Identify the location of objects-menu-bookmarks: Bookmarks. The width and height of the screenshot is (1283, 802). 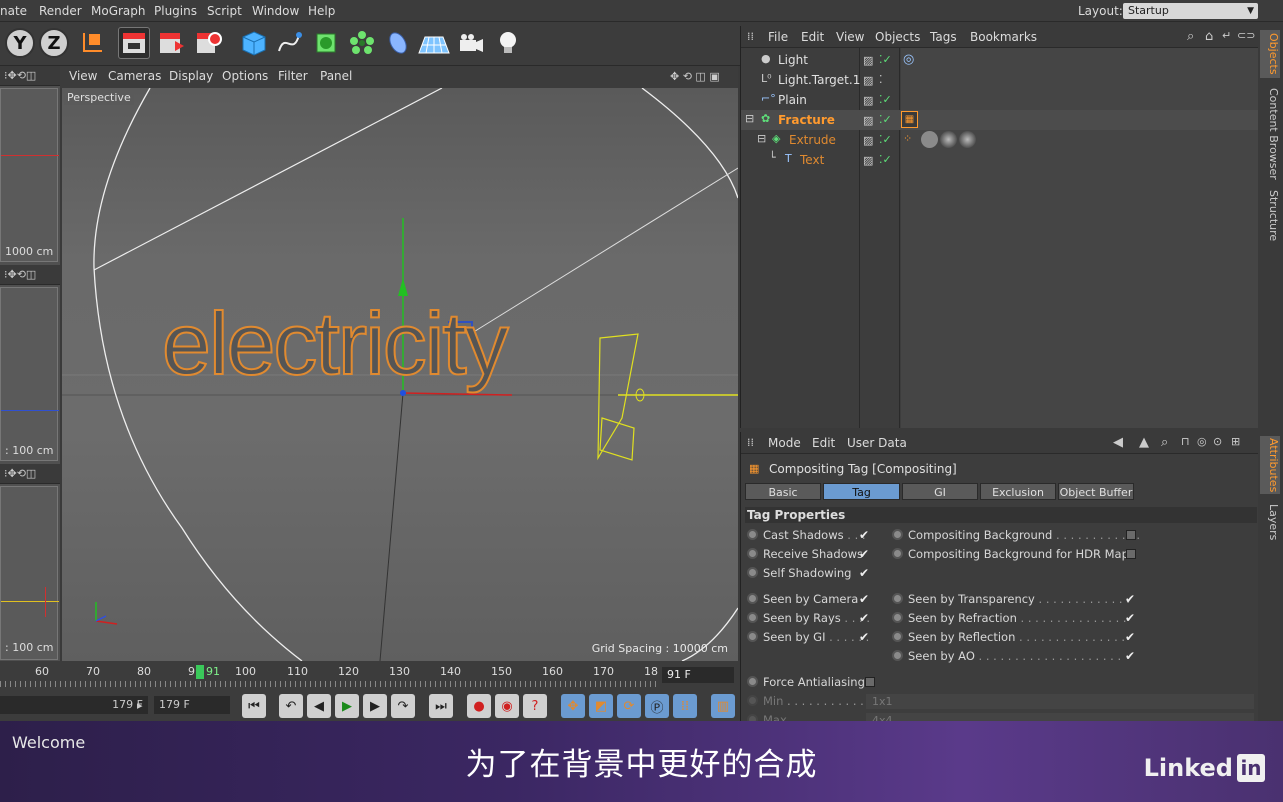
(1003, 37).